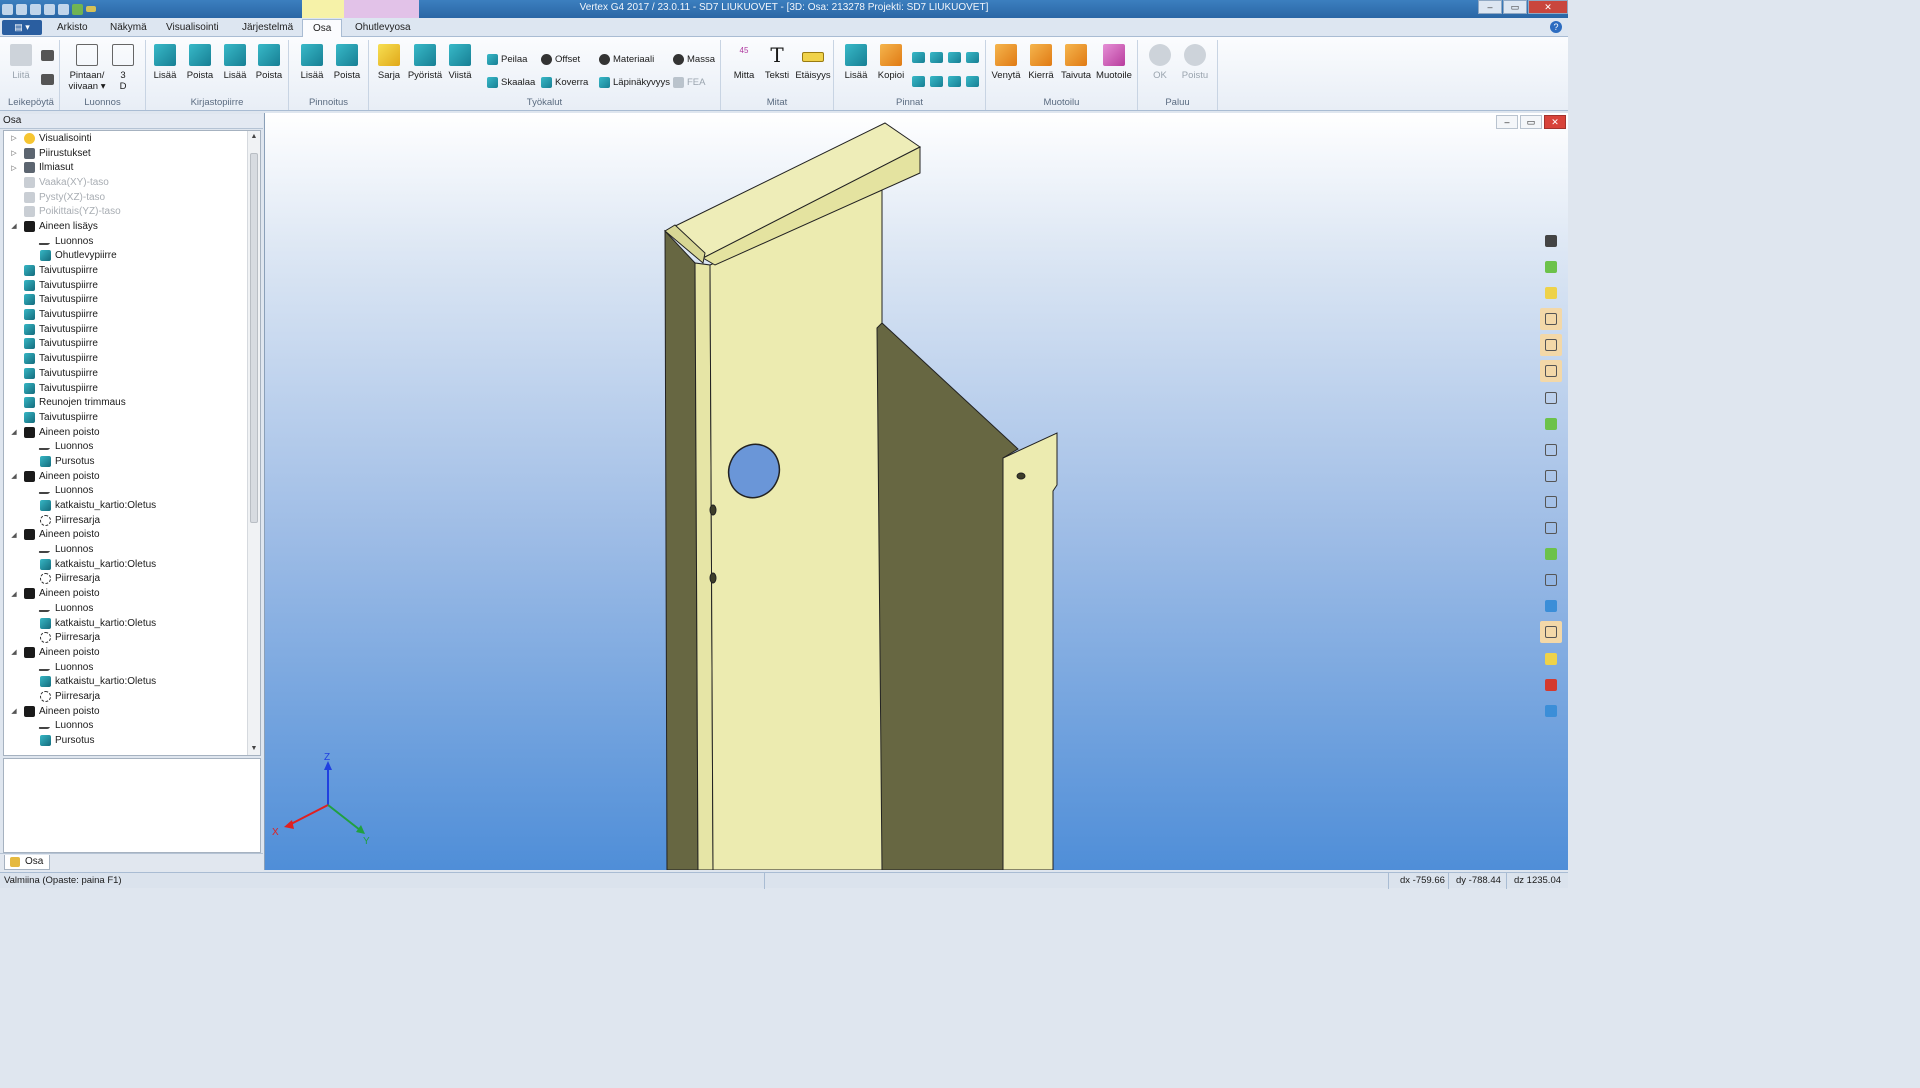 The height and width of the screenshot is (1088, 1920). I want to click on tab-osa: Osa, so click(322, 28).